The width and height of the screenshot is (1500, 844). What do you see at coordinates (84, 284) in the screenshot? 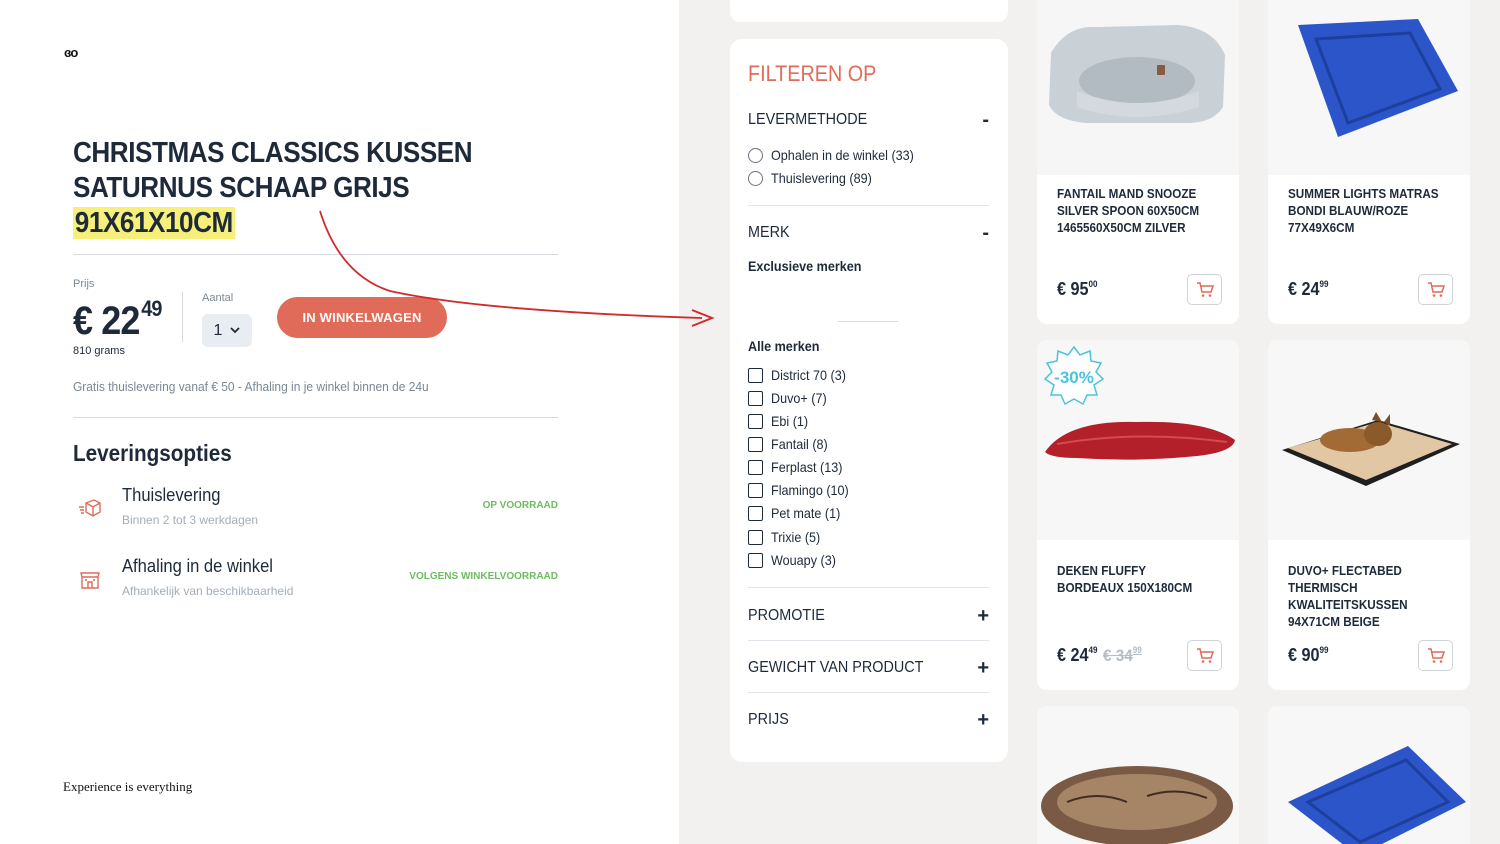
I see `price-label: Prijs` at bounding box center [84, 284].